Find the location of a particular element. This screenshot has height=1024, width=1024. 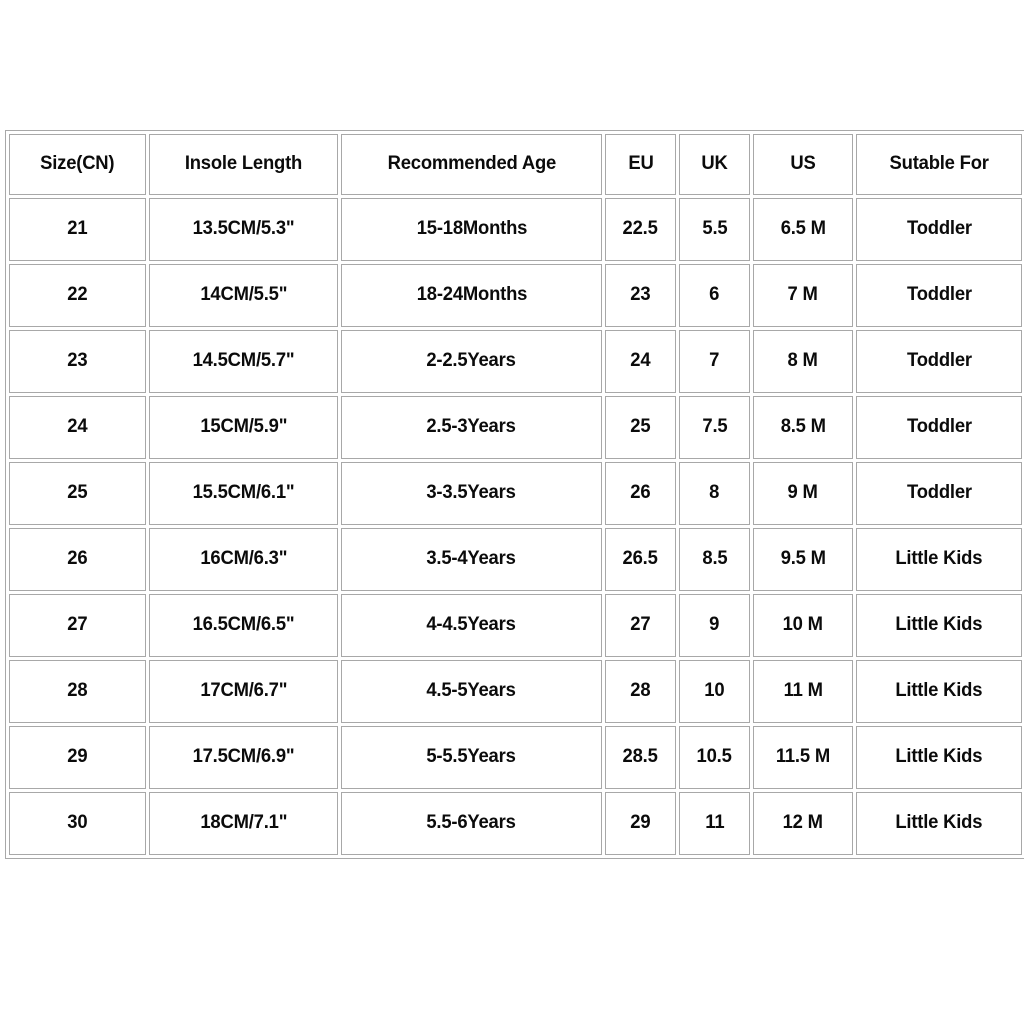

cell-insole-length-value: 15CM/5.9" is located at coordinates (243, 427).